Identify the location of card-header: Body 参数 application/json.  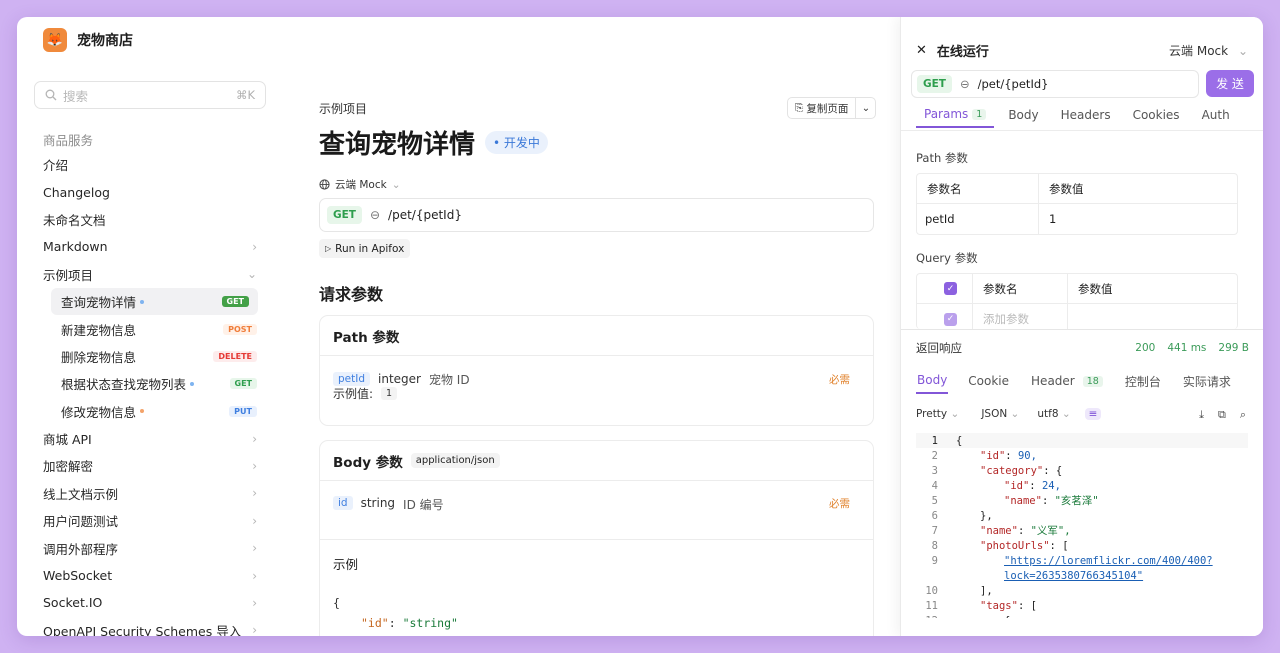
(596, 461).